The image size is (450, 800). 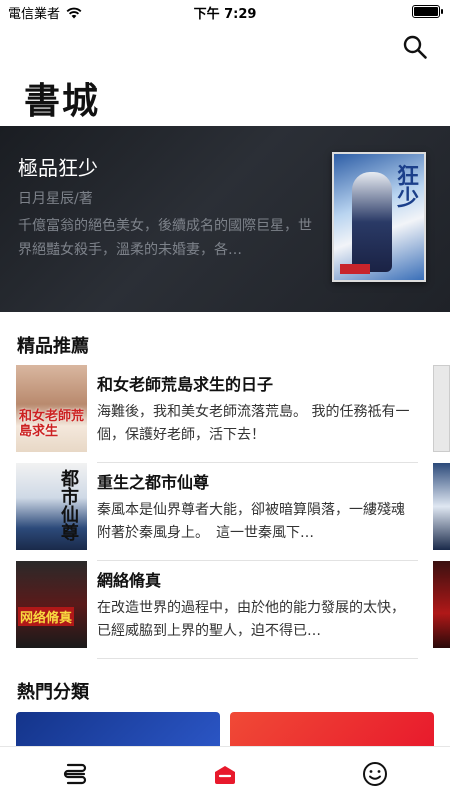 I want to click on bookstore-icon, so click(x=225, y=775).